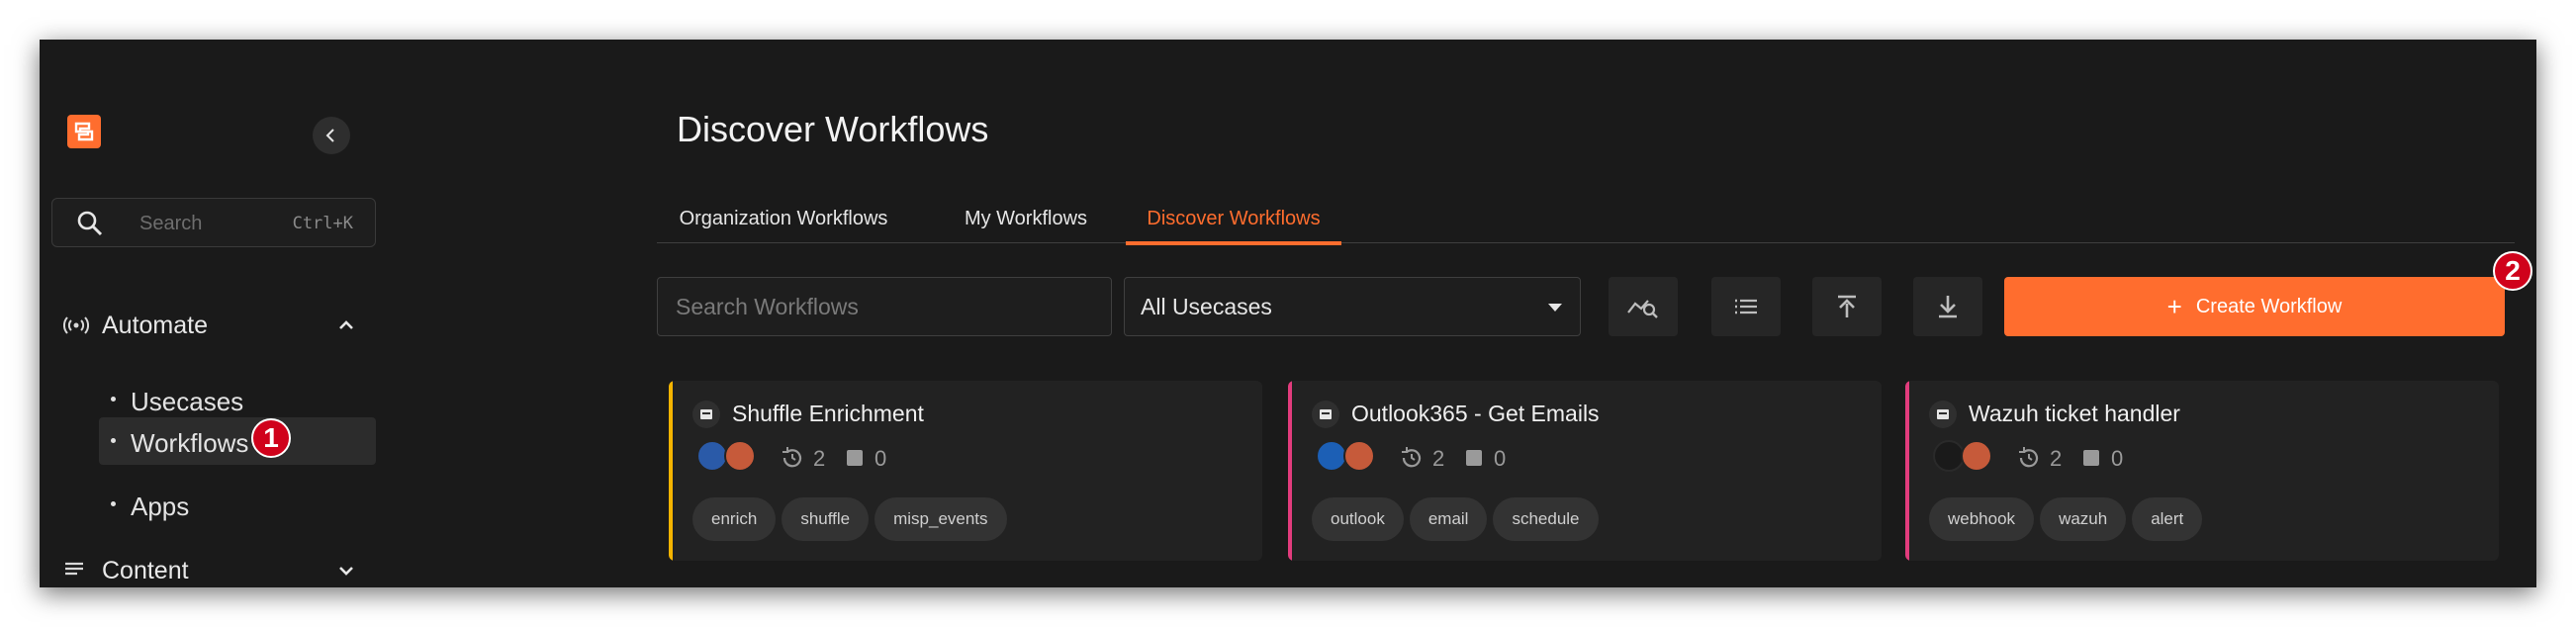 The image size is (2576, 627). Describe the element at coordinates (941, 519) in the screenshot. I see `tag: misp_events` at that location.